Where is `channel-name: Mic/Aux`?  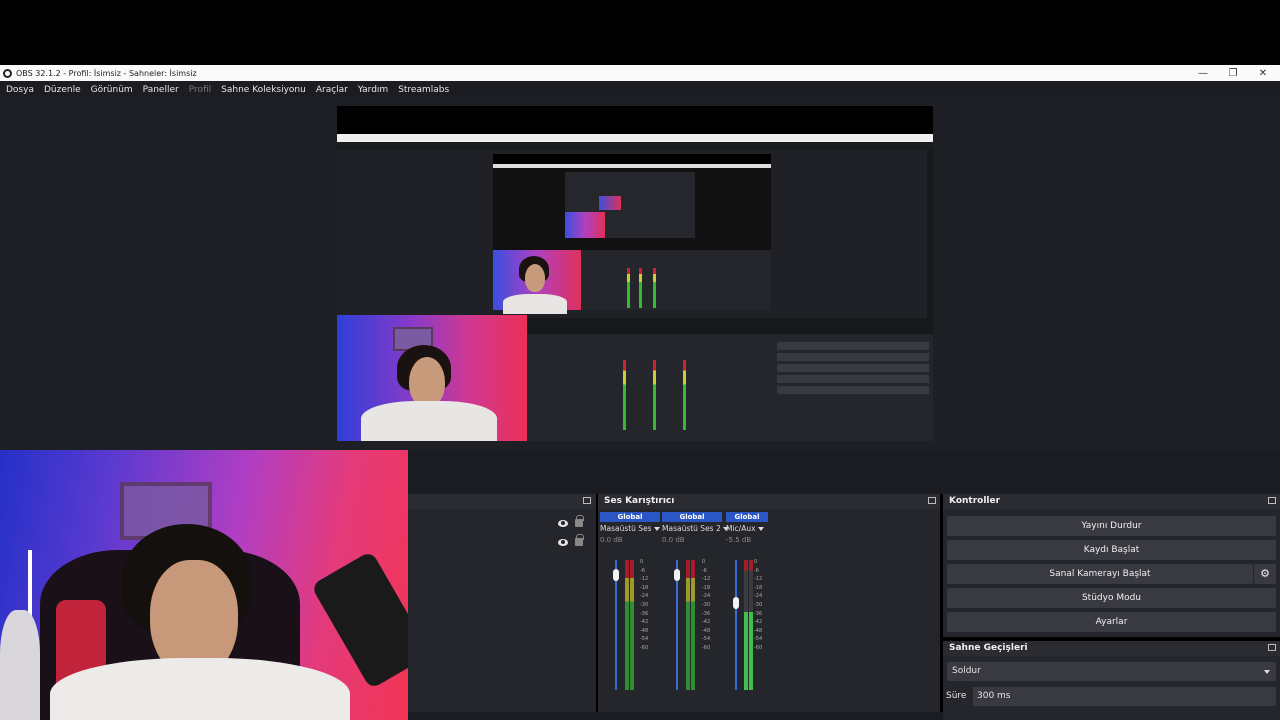
channel-name: Mic/Aux is located at coordinates (747, 528).